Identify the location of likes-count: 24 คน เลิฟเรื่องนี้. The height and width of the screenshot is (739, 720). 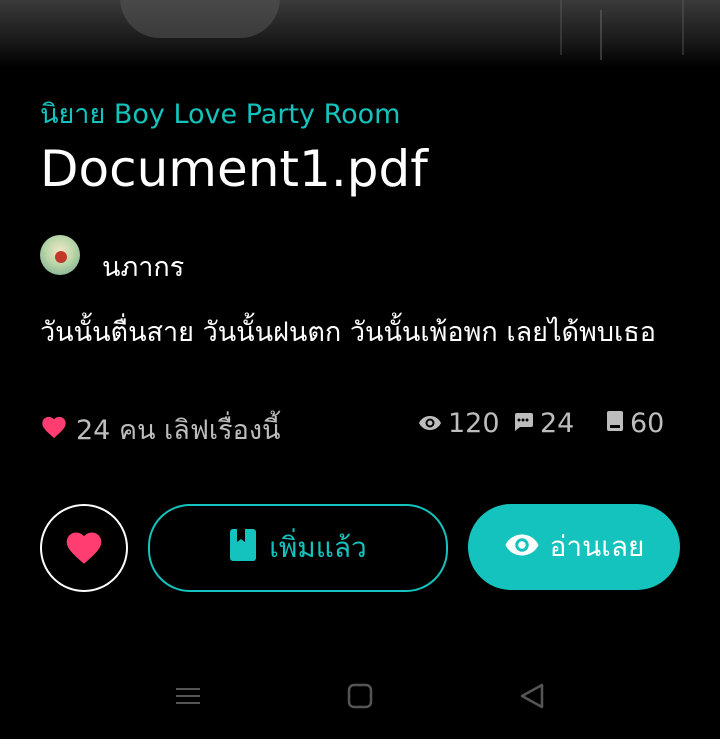
(160, 429).